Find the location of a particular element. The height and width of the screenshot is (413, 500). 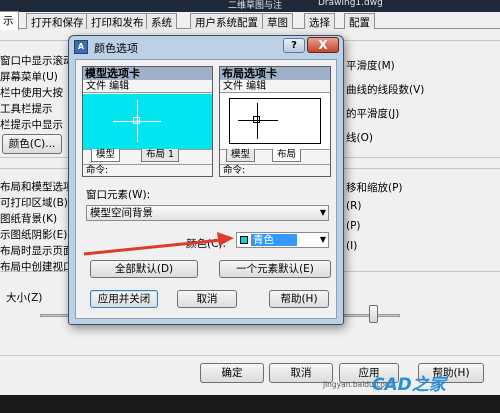

option-paper-shadow: 示图纸阴影(E) is located at coordinates (33, 234).